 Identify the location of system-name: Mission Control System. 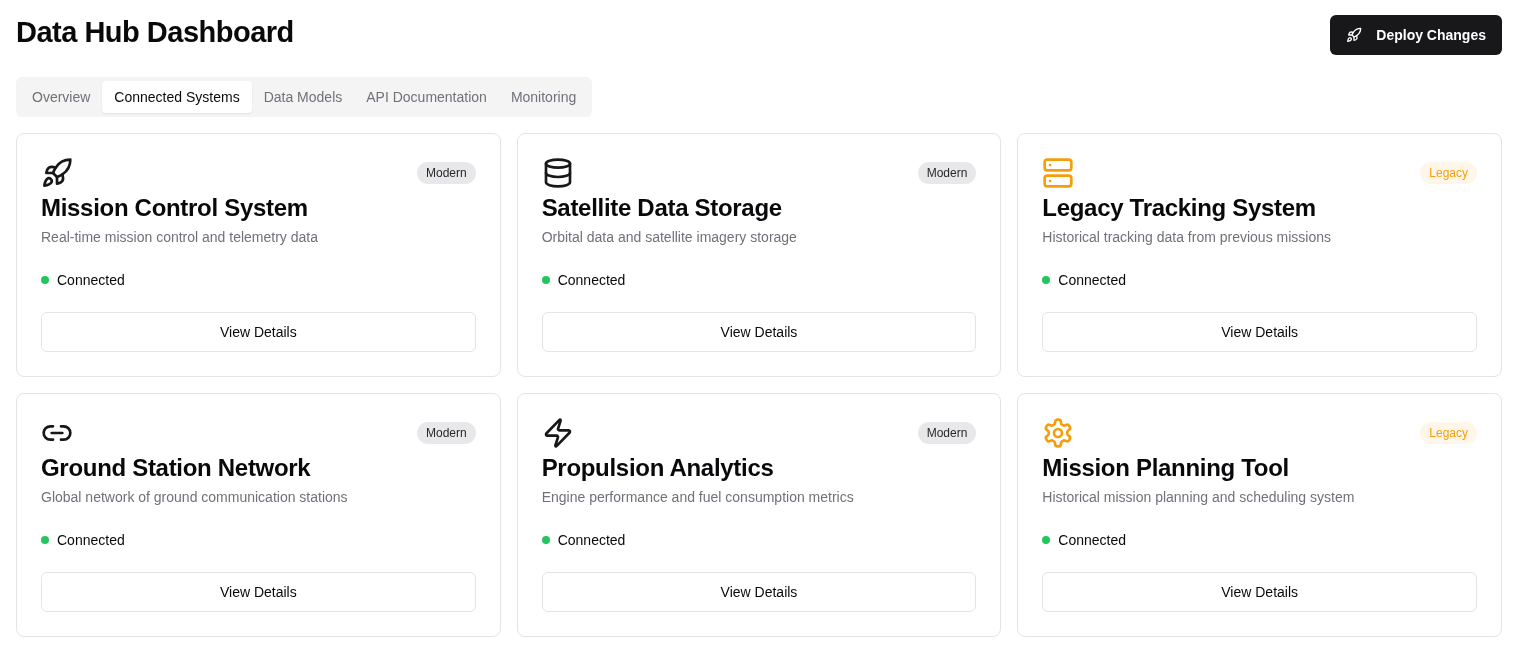
(175, 208).